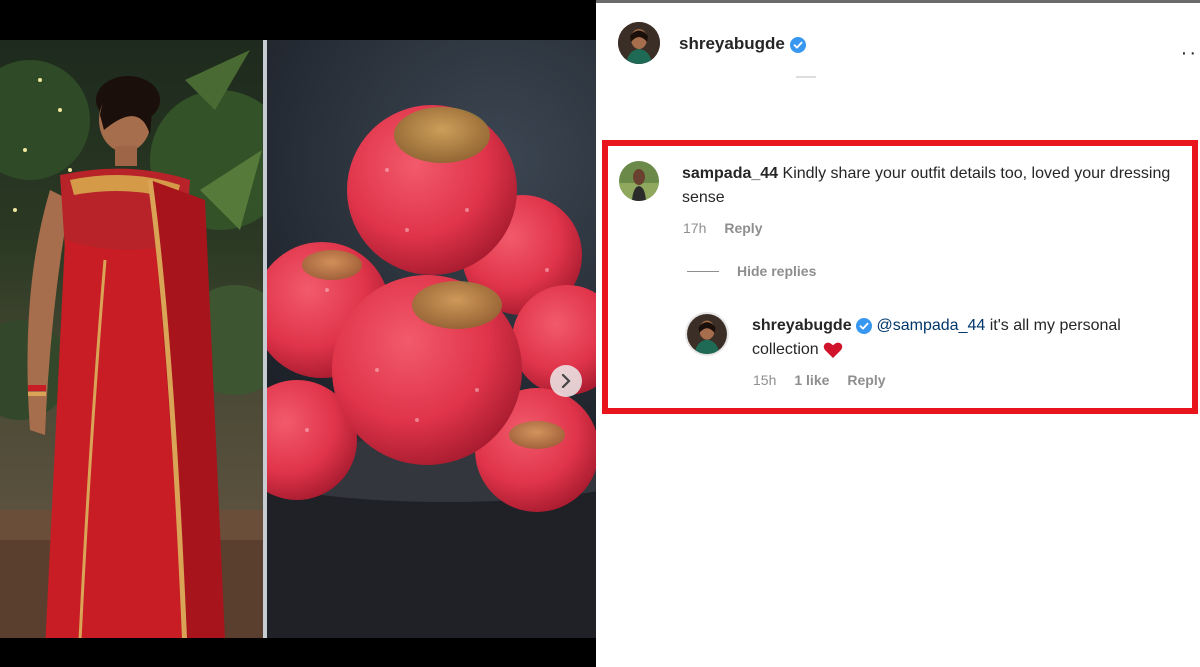 The width and height of the screenshot is (1200, 667). I want to click on hide-replies-button: Hide replies, so click(751, 271).